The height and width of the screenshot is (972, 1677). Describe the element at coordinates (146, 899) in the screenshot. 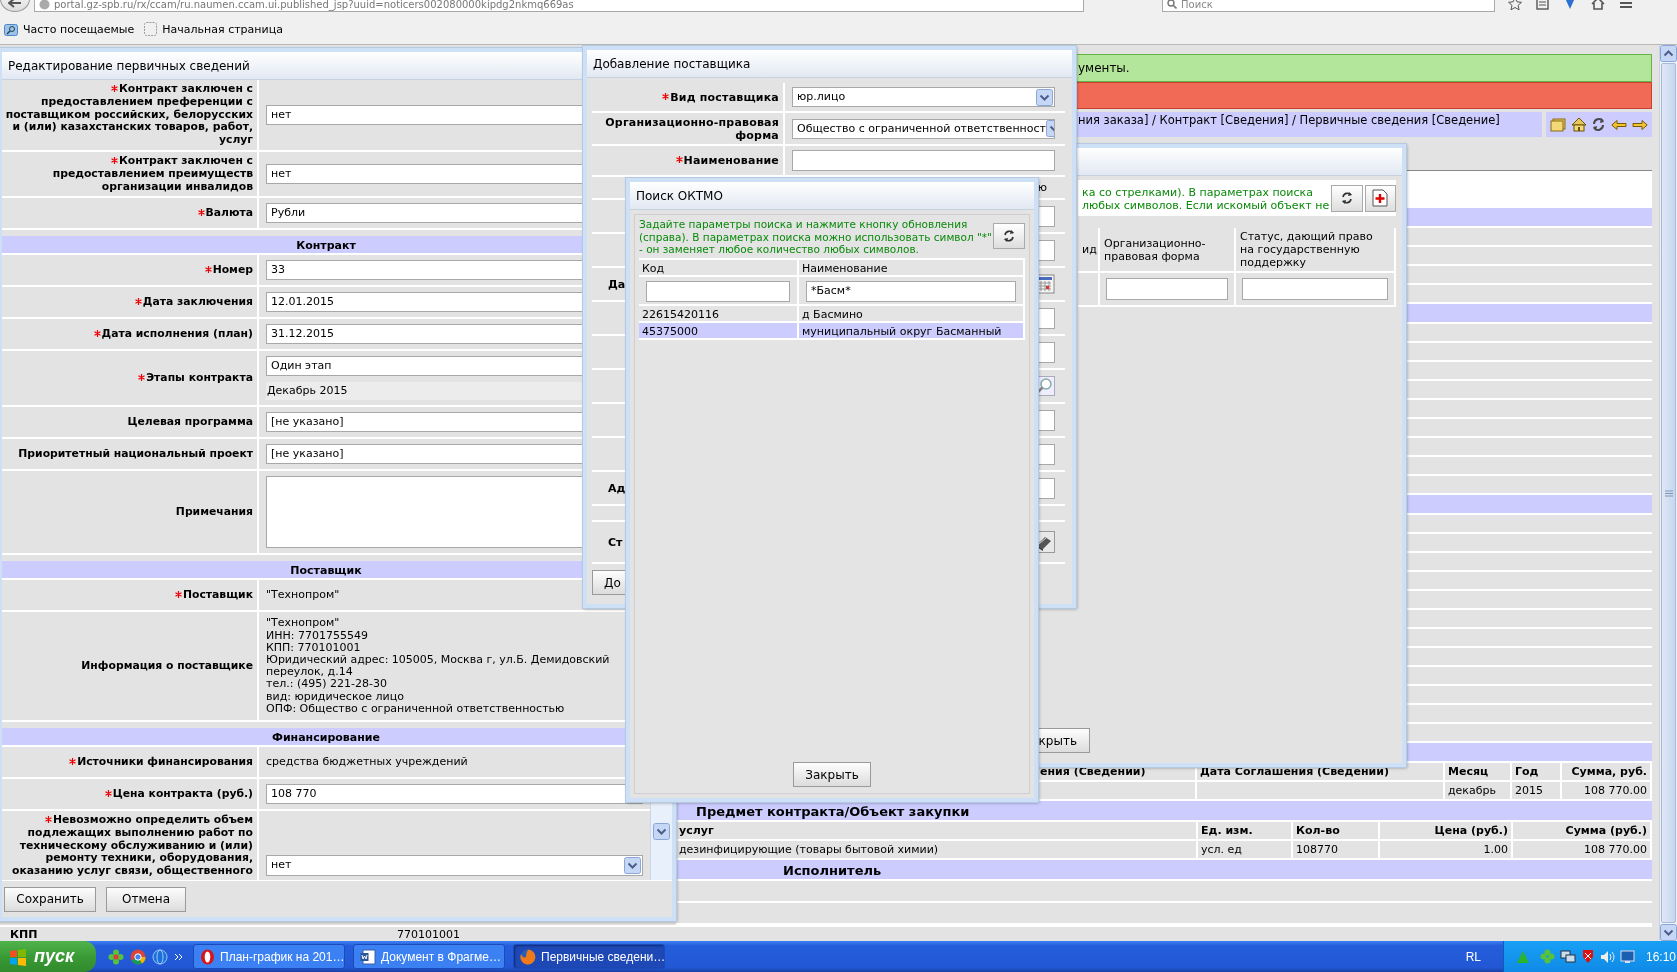

I see `cancel-button: Отмена` at that location.